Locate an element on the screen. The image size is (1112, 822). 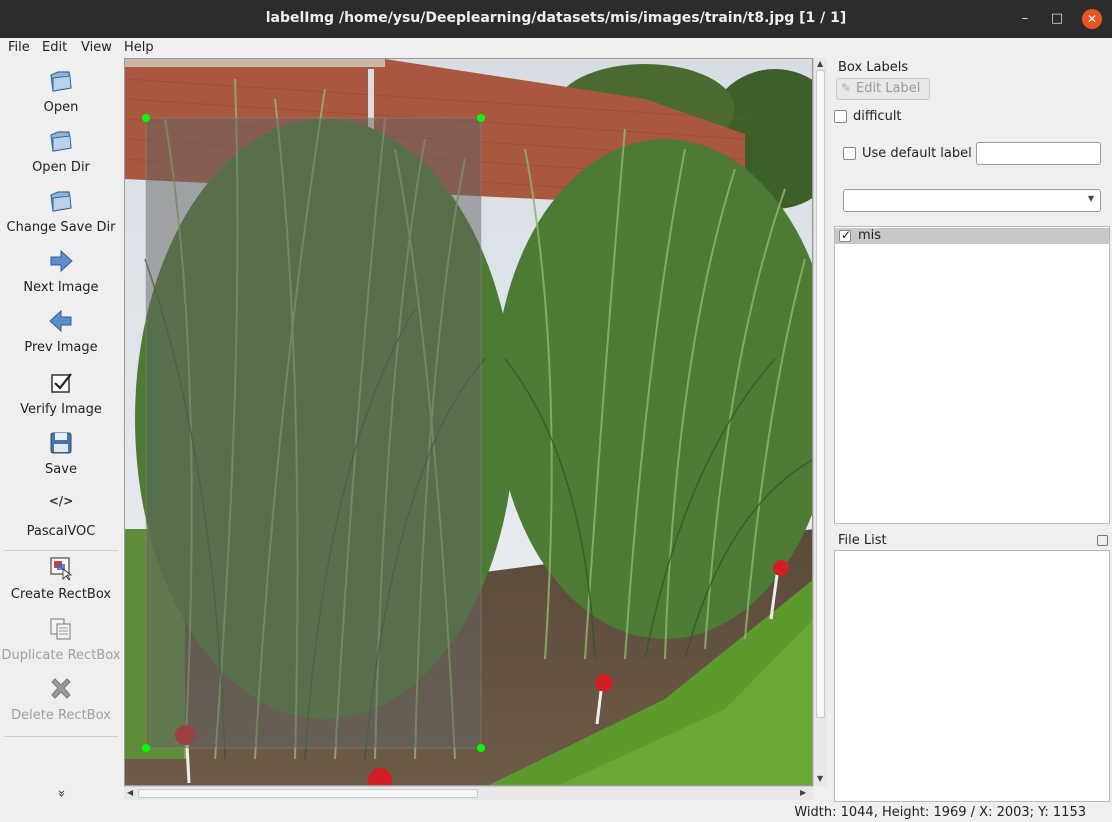
label-list: mis is located at coordinates (972, 375).